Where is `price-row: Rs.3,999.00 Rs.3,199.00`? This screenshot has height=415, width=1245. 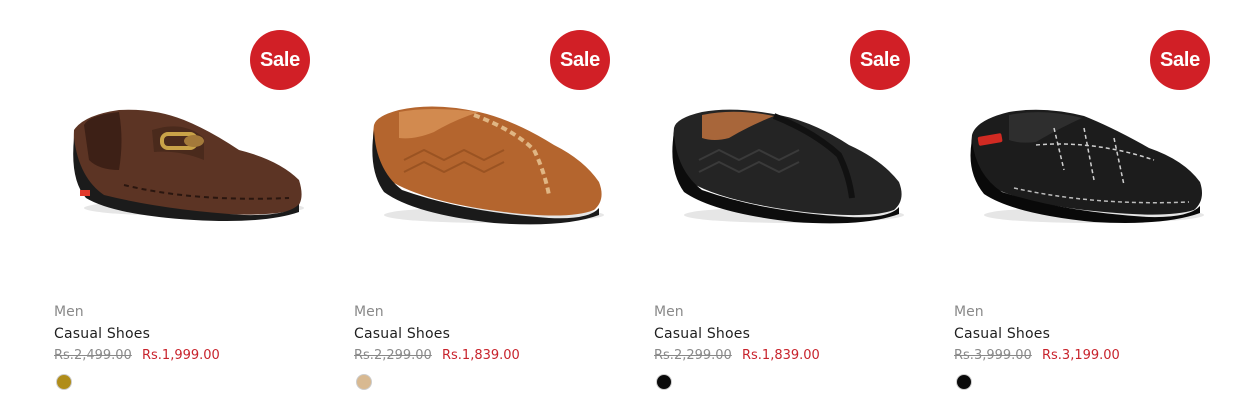
price-row: Rs.3,999.00 Rs.3,199.00 is located at coordinates (1037, 355).